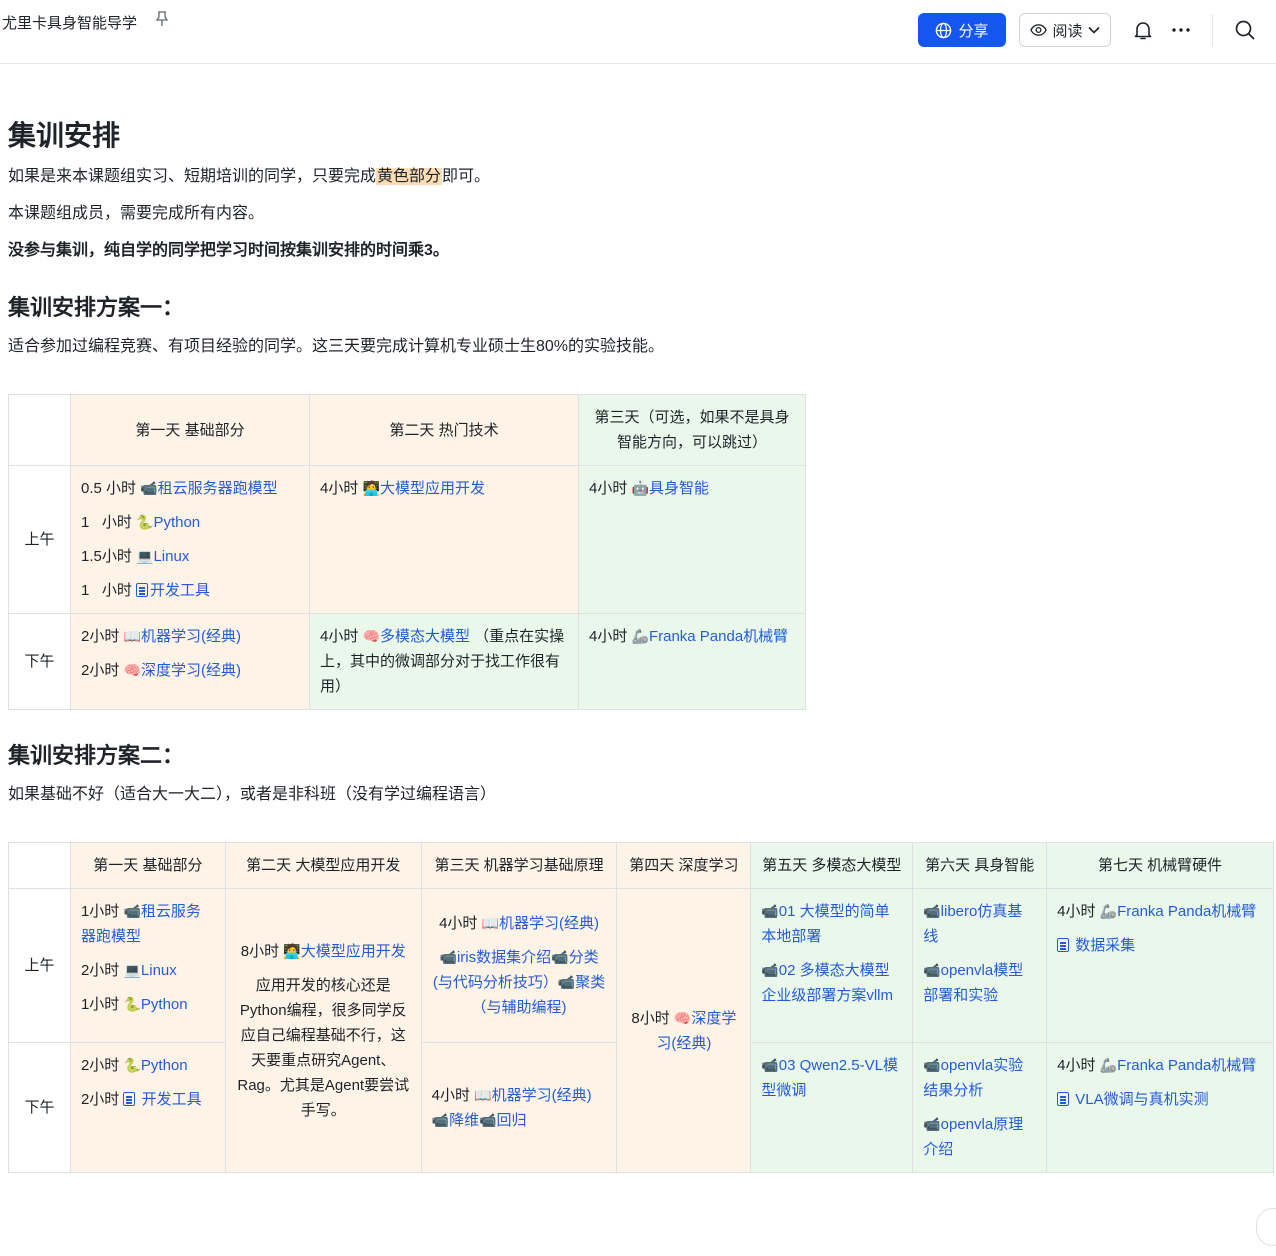  Describe the element at coordinates (1245, 30) in the screenshot. I see `search-icon` at that location.